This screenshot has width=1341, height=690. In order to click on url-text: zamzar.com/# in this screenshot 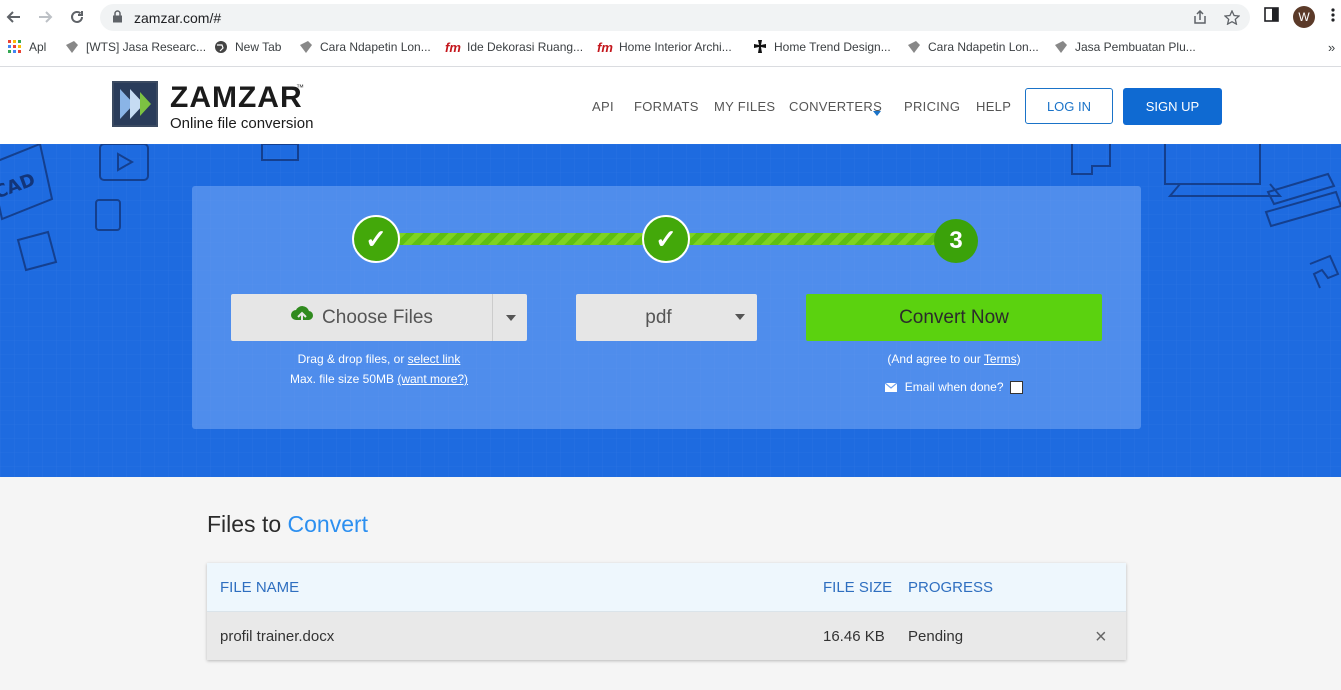, I will do `click(178, 18)`.